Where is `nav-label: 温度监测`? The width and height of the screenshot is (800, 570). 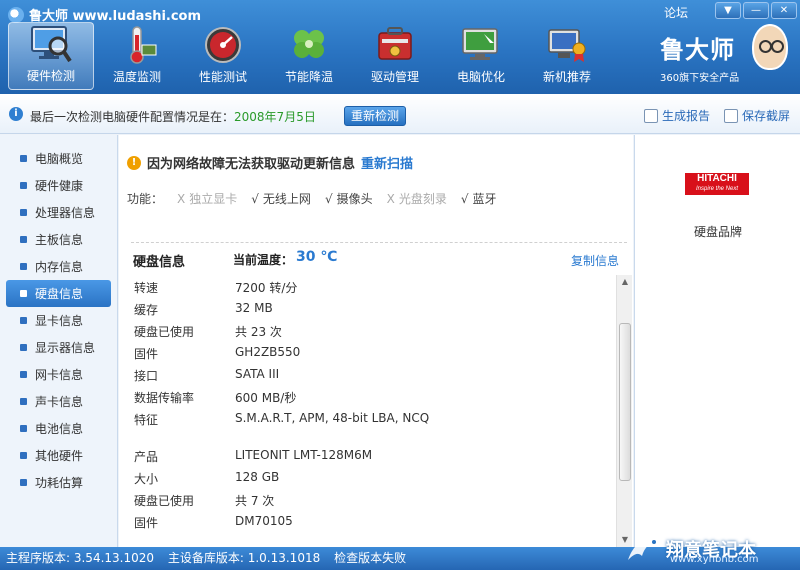
nav-label: 温度监测 is located at coordinates (136, 77).